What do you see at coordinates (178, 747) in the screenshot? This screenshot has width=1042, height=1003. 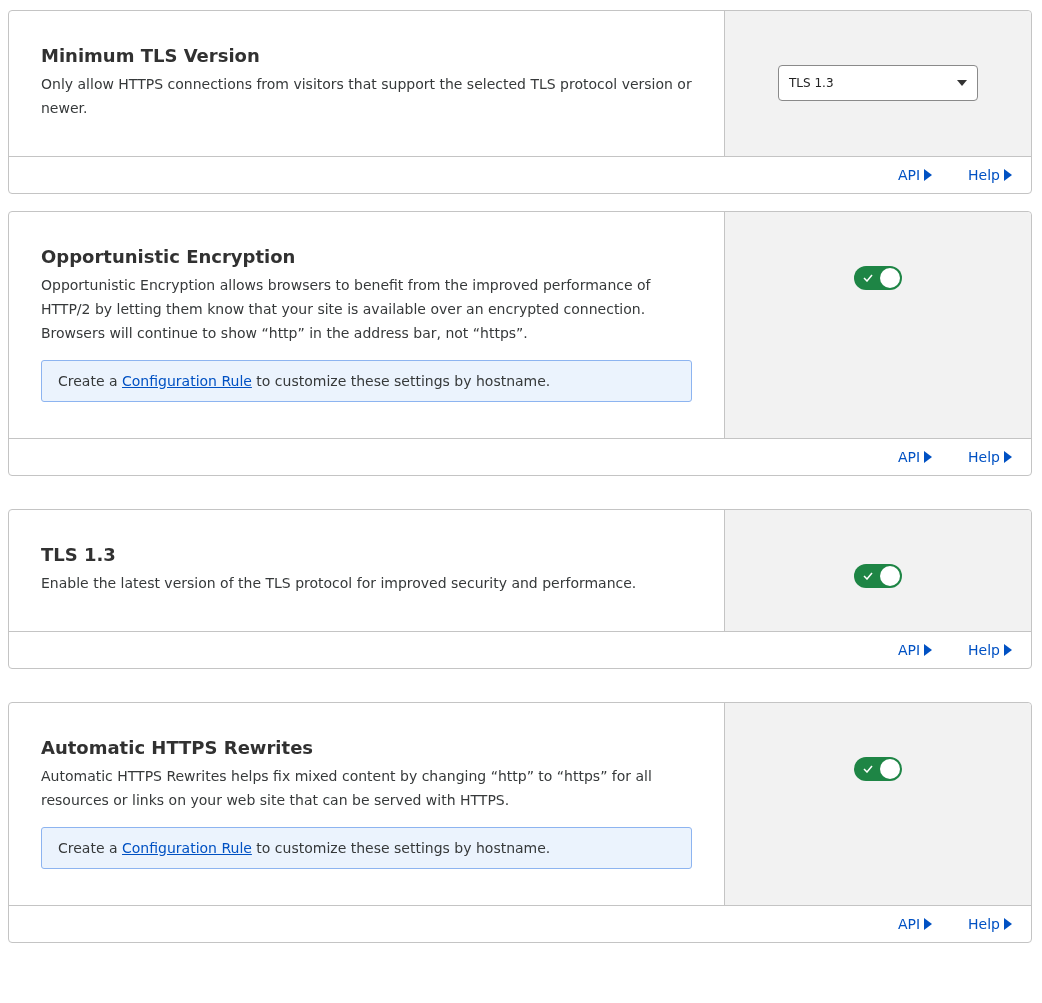 I see `setting-title: Automatic HTTPS Rewrites` at bounding box center [178, 747].